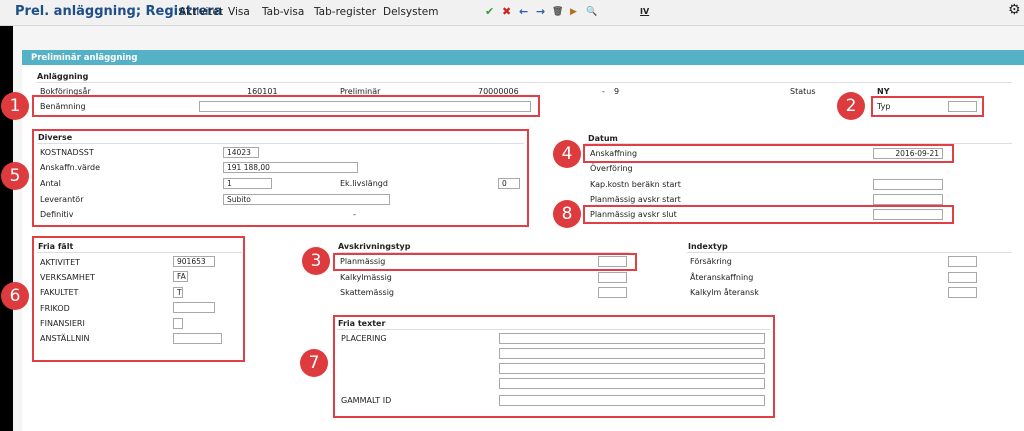  I want to click on status-label: Status, so click(803, 91).